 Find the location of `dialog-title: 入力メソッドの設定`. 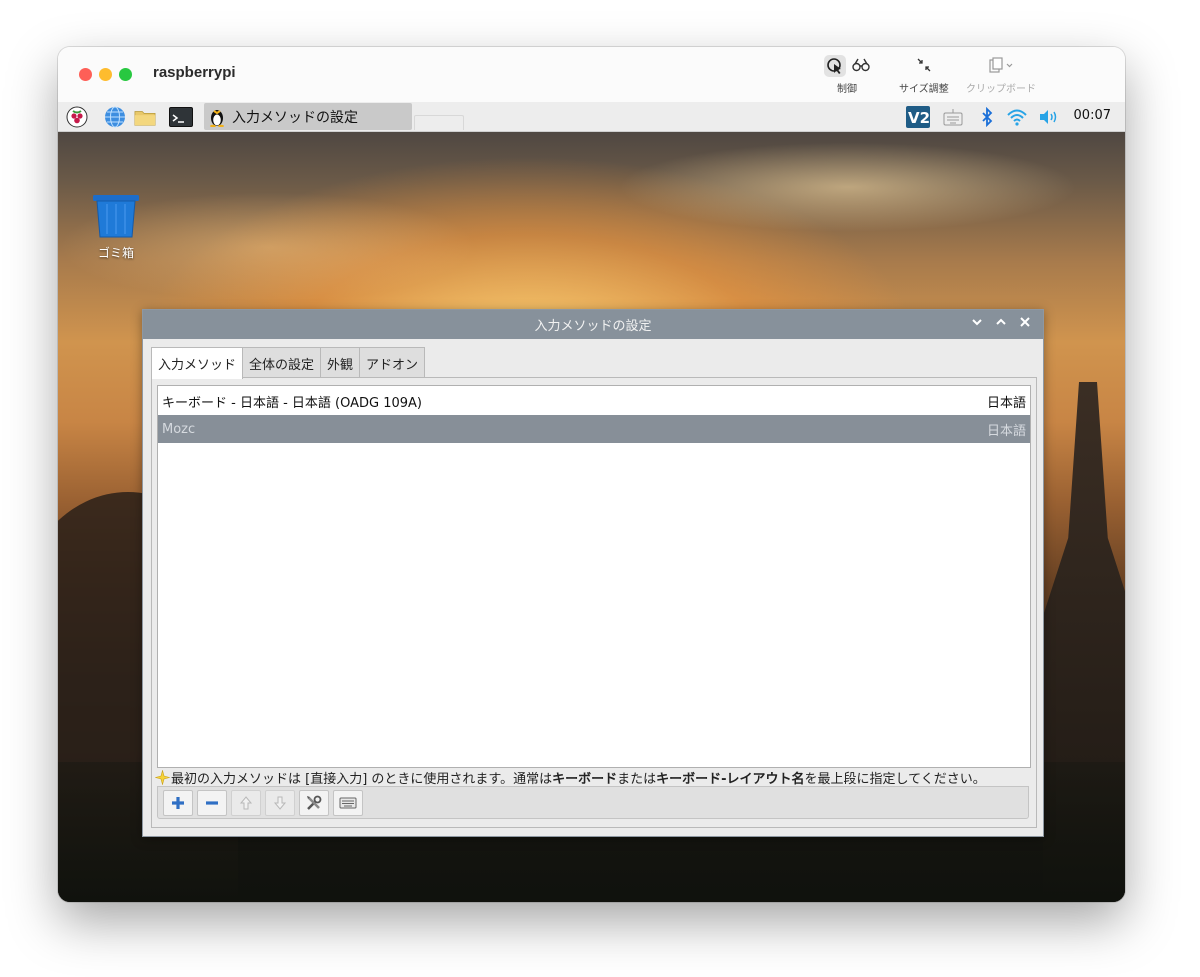

dialog-title: 入力メソッドの設定 is located at coordinates (593, 326).